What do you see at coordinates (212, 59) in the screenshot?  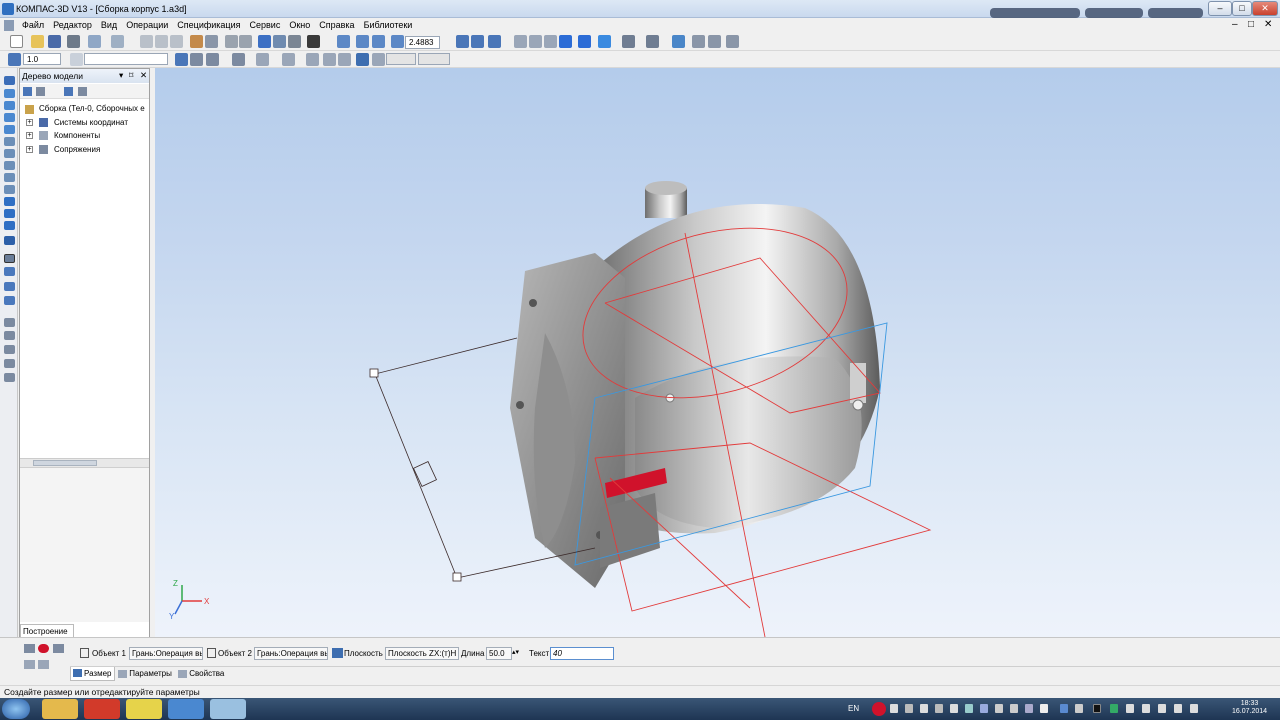 I see `orientation-list-icon` at bounding box center [212, 59].